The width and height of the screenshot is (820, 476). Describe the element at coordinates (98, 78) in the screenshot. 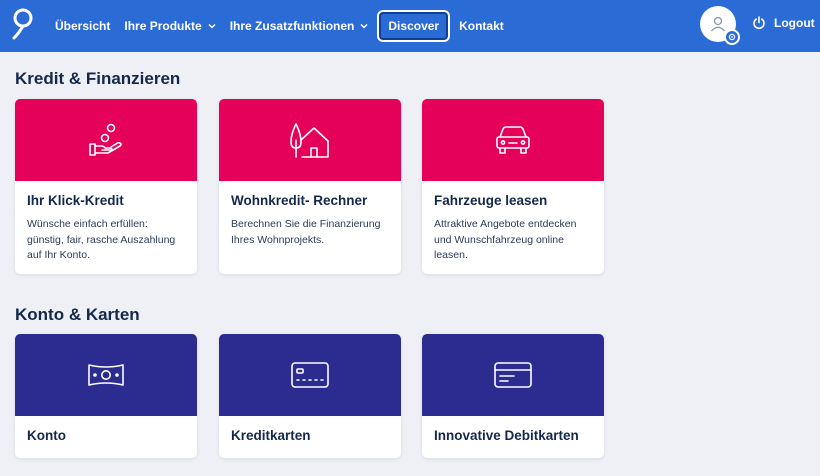

I see `section-title-kredit: Kredit & Finanzieren` at that location.